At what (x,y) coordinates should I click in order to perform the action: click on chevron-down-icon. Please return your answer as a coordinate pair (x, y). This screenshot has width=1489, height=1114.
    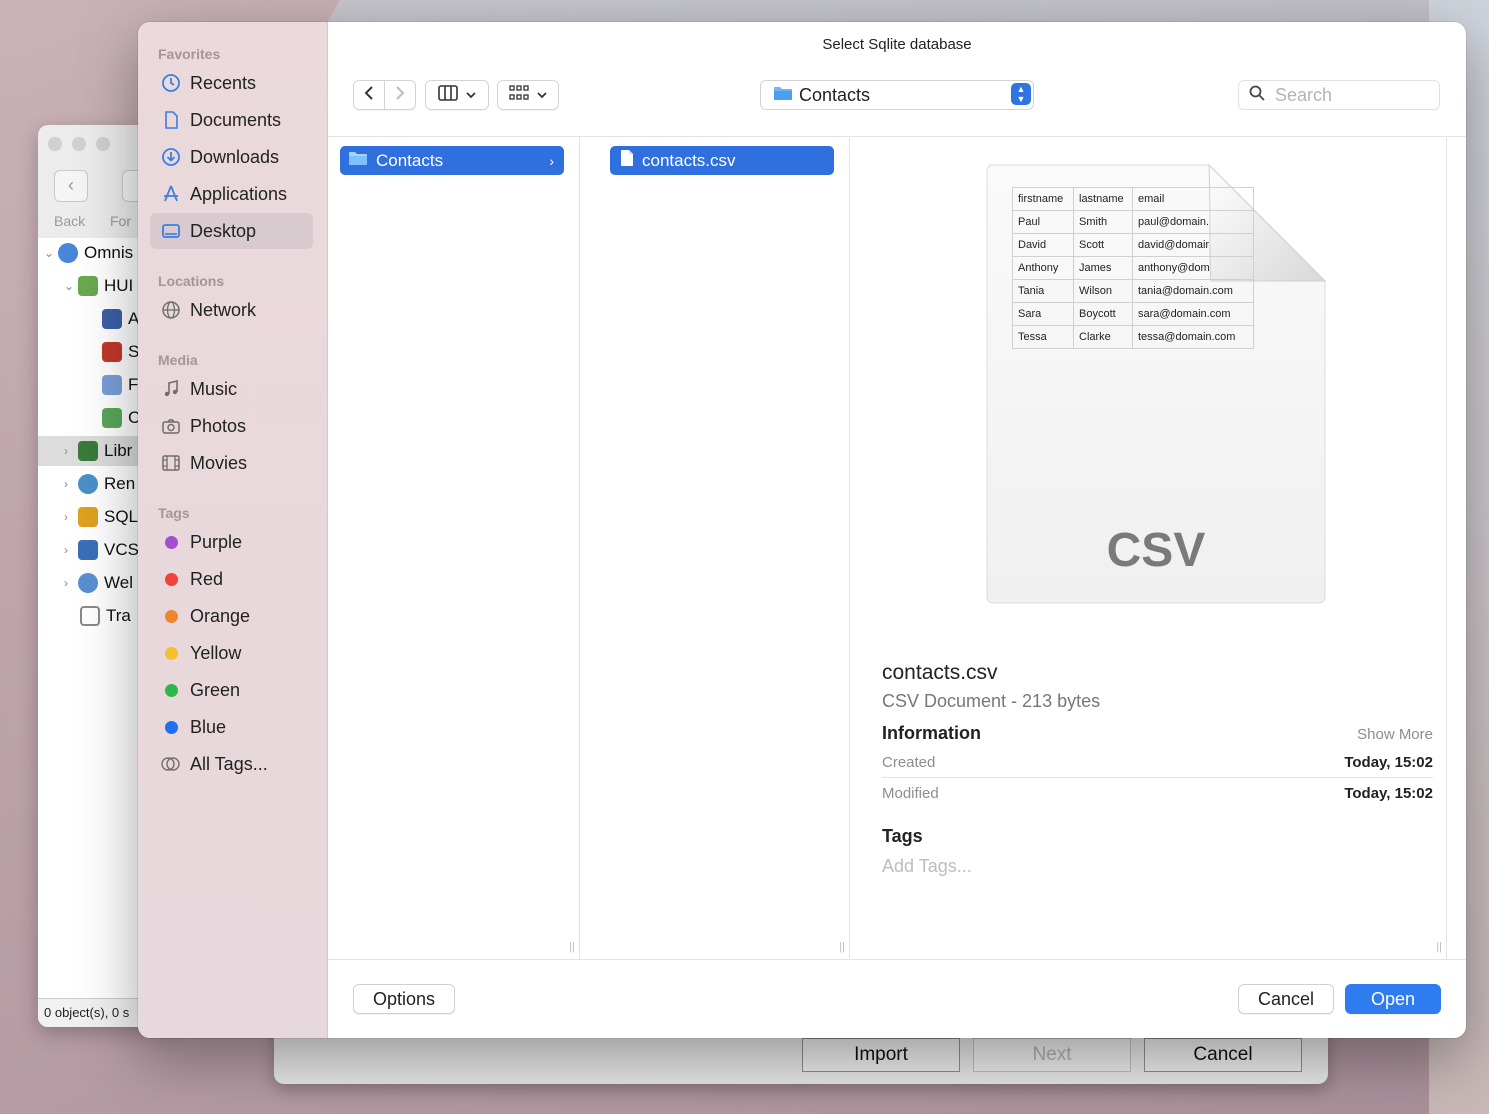
    Looking at the image, I should click on (471, 95).